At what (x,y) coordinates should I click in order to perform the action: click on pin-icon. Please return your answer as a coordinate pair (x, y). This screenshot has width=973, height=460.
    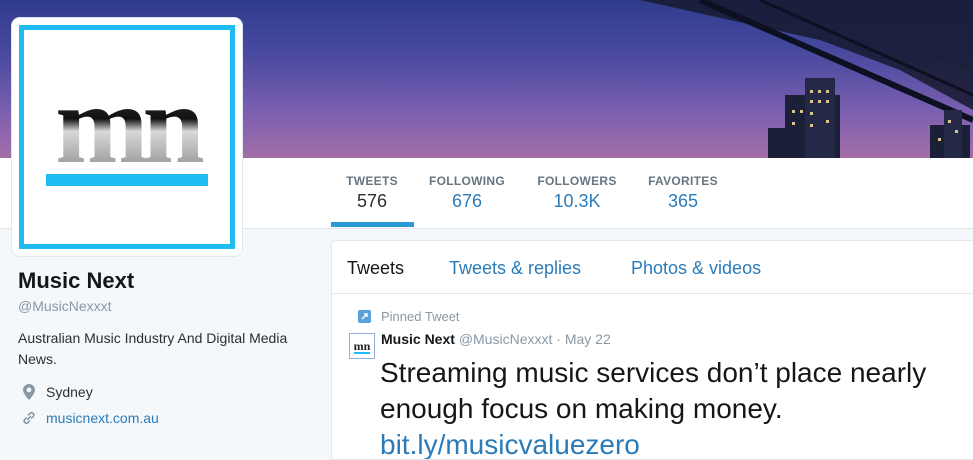
    Looking at the image, I should click on (364, 316).